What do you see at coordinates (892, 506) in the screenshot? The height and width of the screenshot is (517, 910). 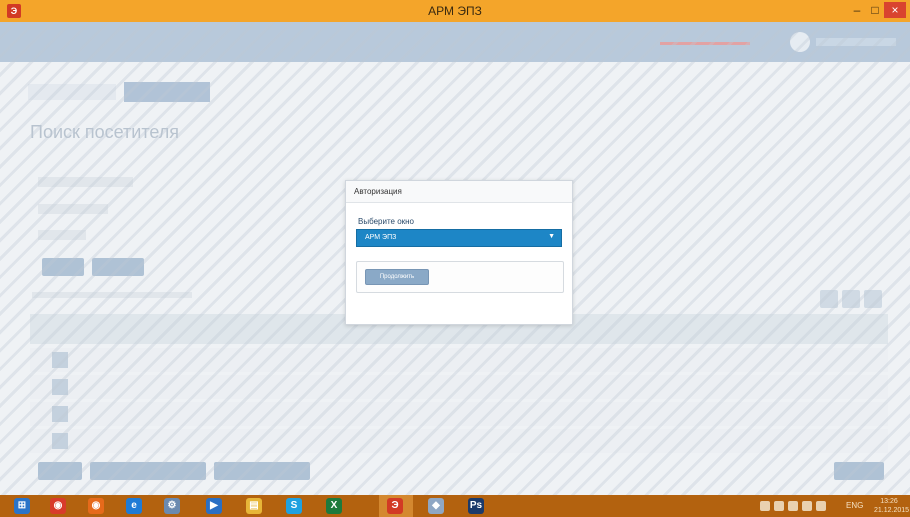 I see `clock: 13:26 21.12.2015` at bounding box center [892, 506].